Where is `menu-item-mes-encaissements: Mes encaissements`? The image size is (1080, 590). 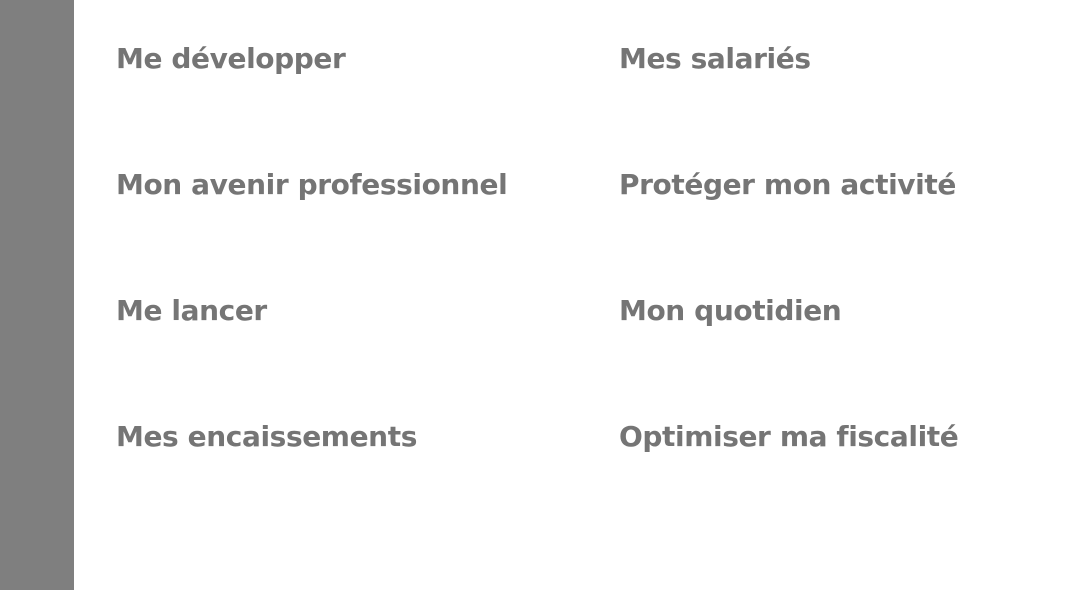
menu-item-mes-encaissements: Mes encaissements is located at coordinates (367, 437).